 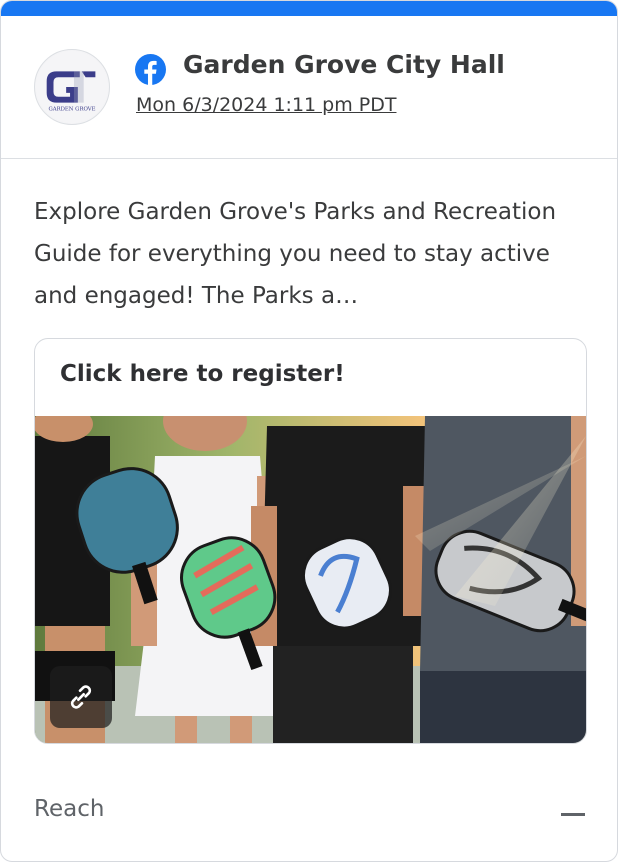 I want to click on avatar: GARDEN GROVE, so click(x=72, y=87).